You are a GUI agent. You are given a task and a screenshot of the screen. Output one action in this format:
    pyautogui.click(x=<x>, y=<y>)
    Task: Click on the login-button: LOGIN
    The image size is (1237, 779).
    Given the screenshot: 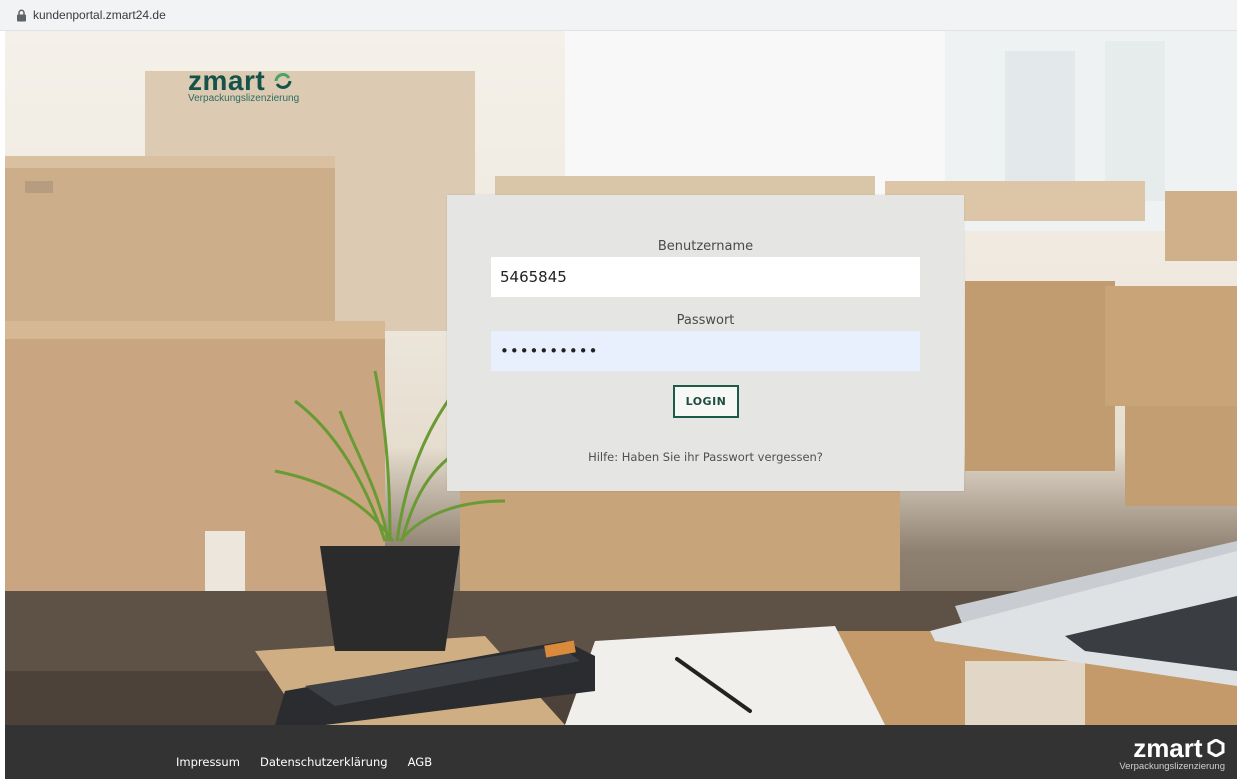 What is the action you would take?
    pyautogui.click(x=706, y=401)
    